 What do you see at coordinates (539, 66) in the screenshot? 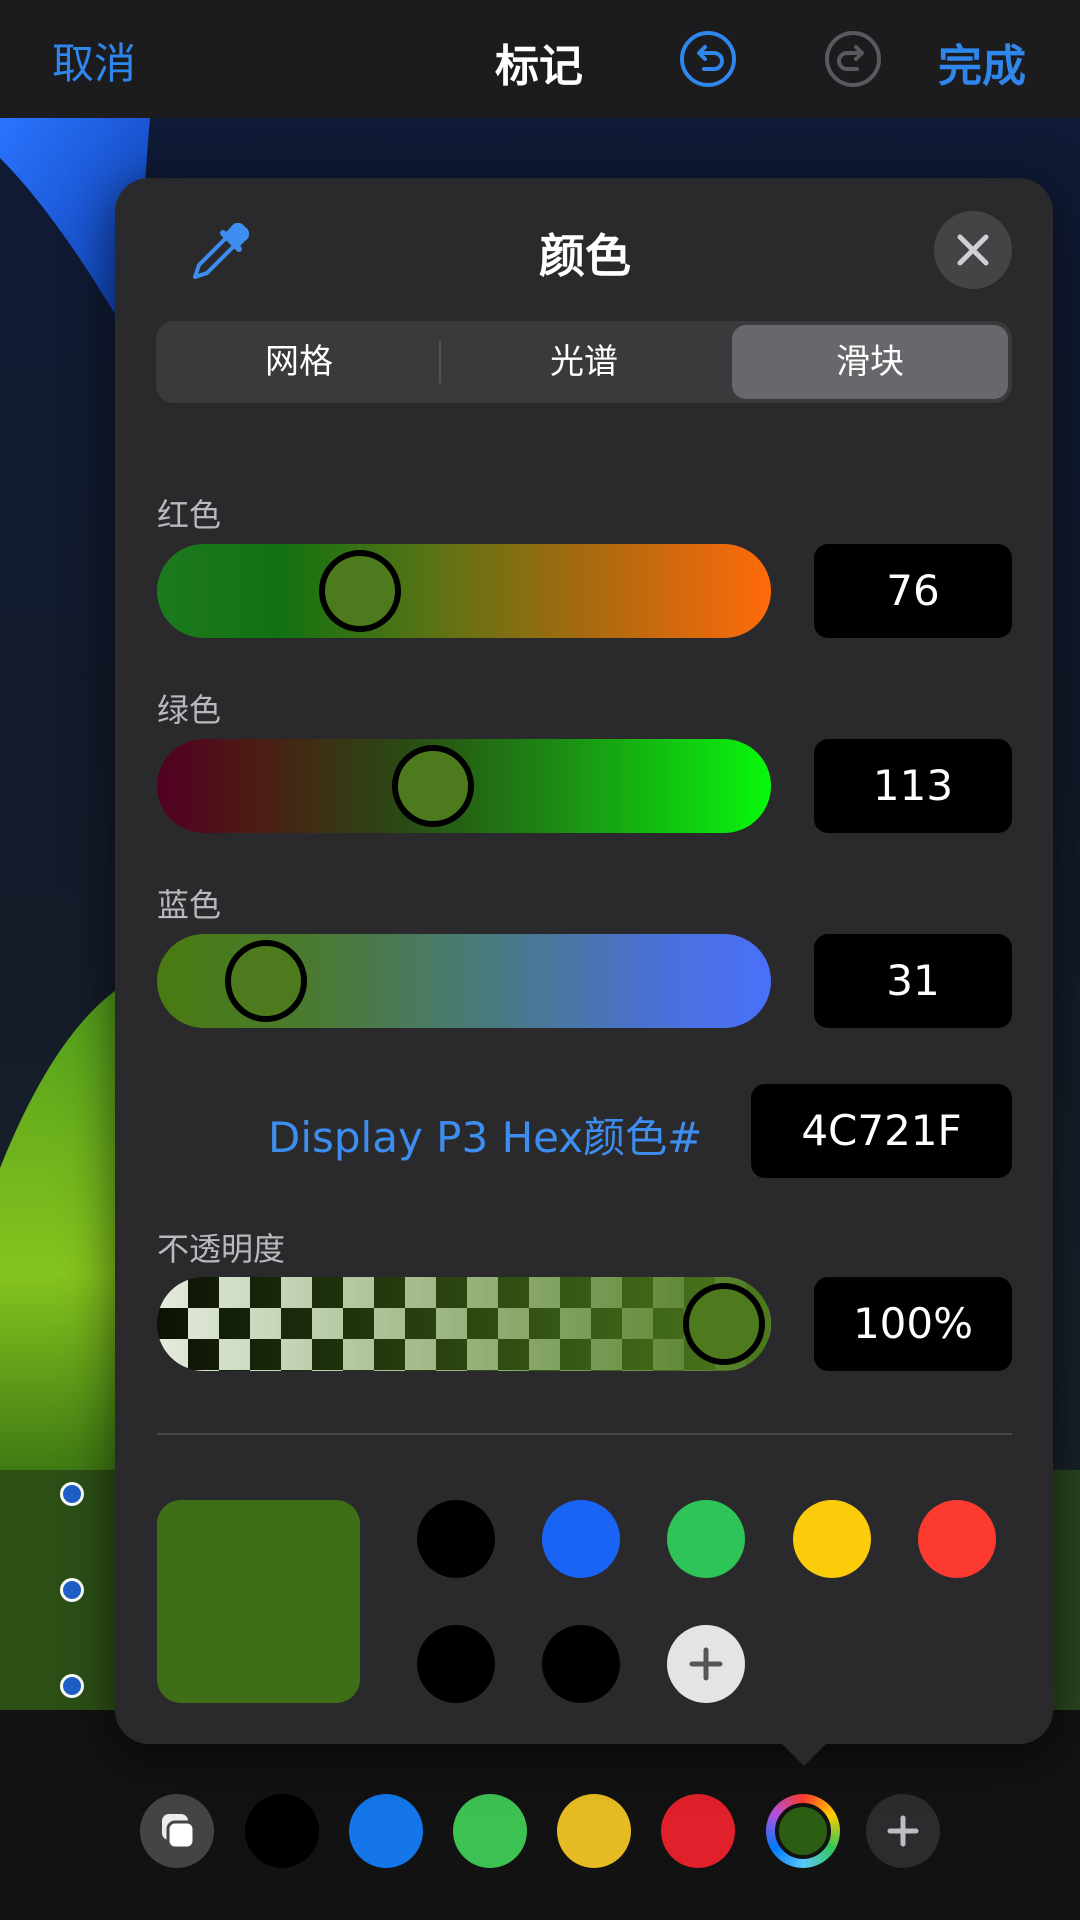
I see `page-title: 标记` at bounding box center [539, 66].